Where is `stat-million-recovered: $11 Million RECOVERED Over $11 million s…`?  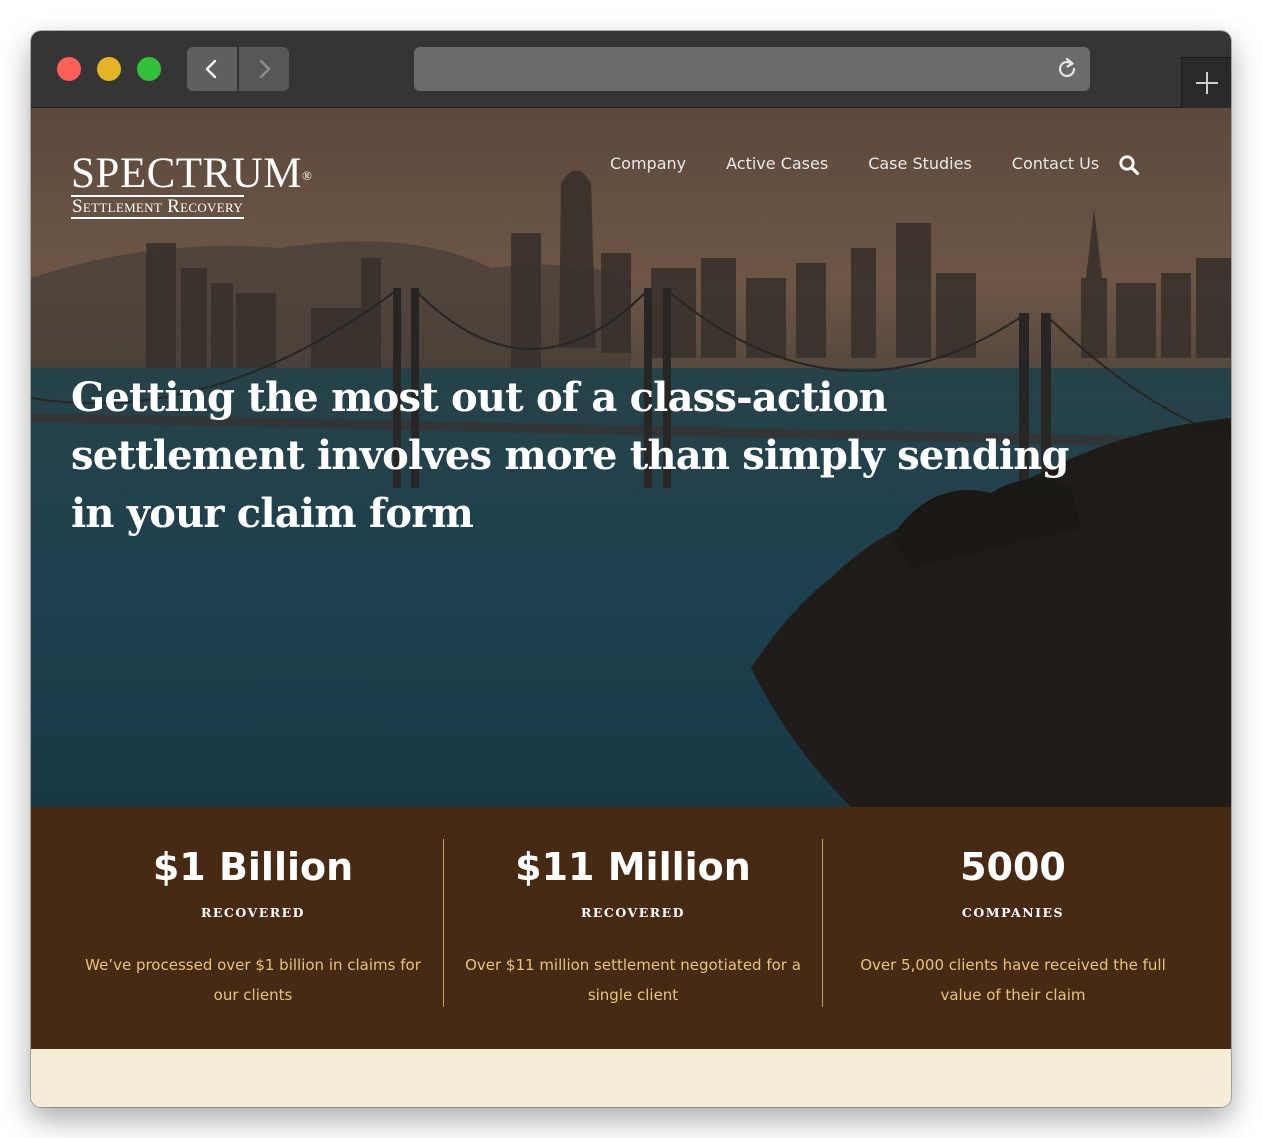
stat-million-recovered: $11 Million RECOVERED Over $11 million s… is located at coordinates (633, 924).